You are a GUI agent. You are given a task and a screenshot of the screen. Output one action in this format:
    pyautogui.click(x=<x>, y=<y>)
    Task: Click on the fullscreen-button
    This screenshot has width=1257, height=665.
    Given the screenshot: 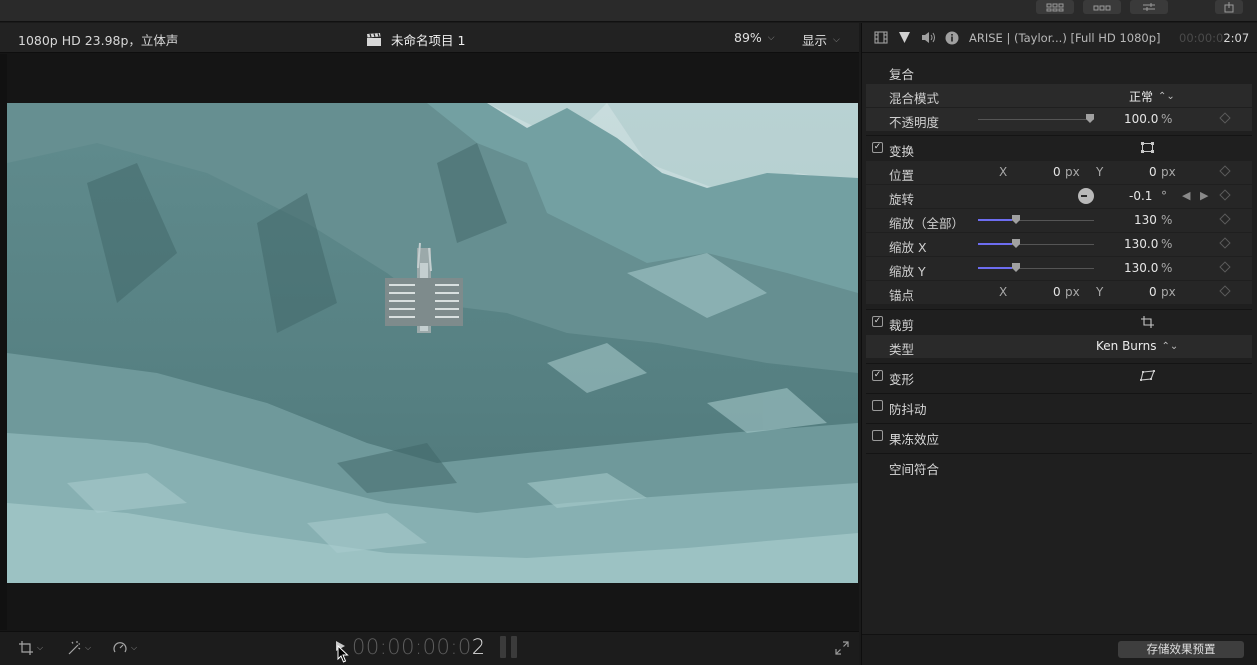 What is the action you would take?
    pyautogui.click(x=842, y=649)
    